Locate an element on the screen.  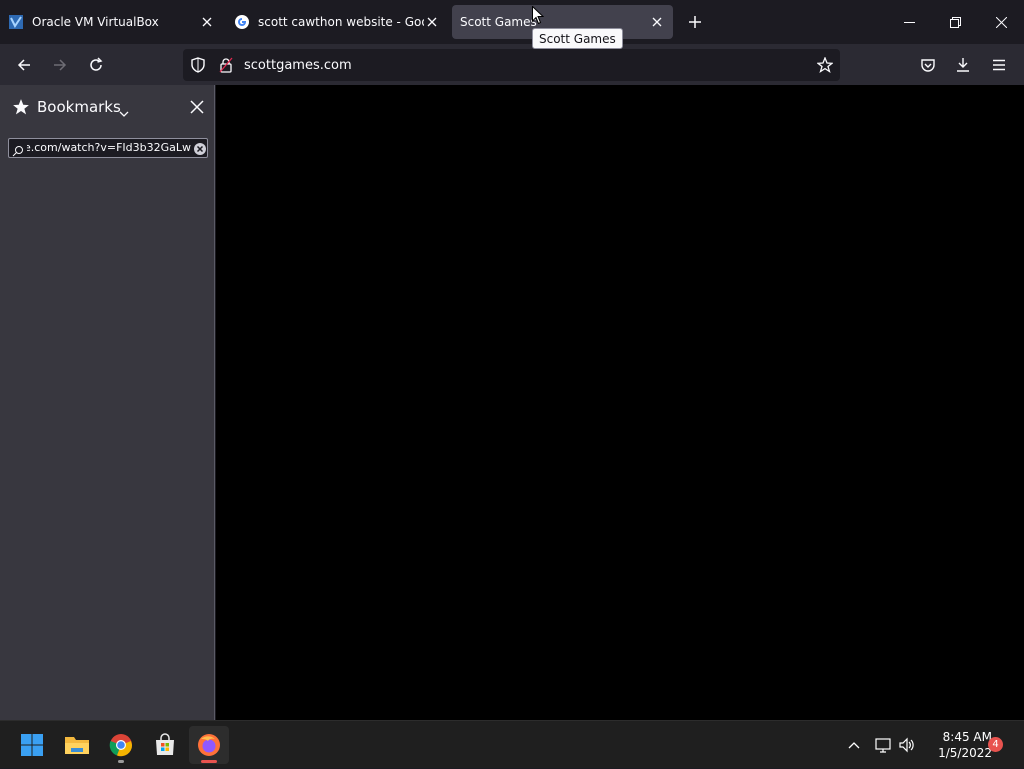
chevron-down-icon is located at coordinates (124, 112).